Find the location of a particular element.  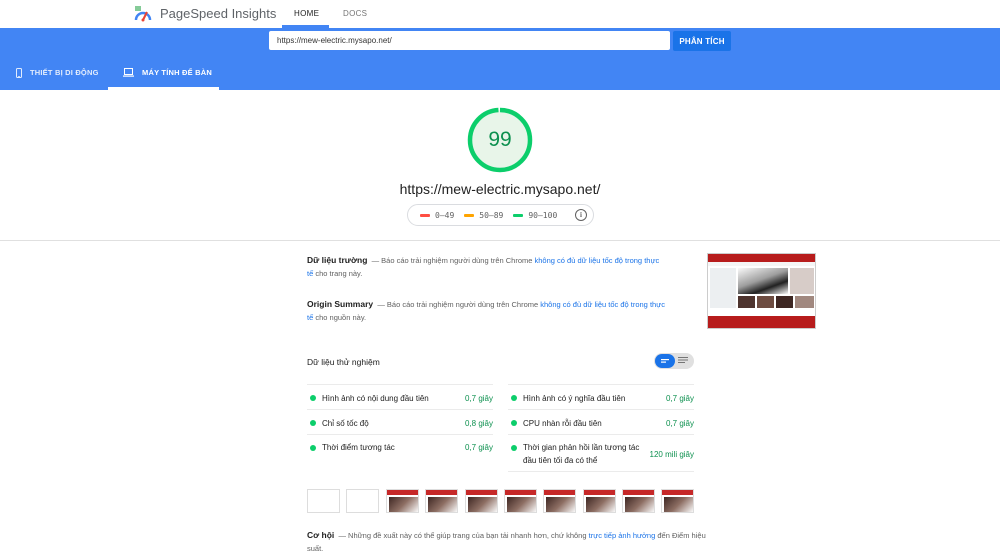

nav-tab-home: HOME is located at coordinates (306, 13).